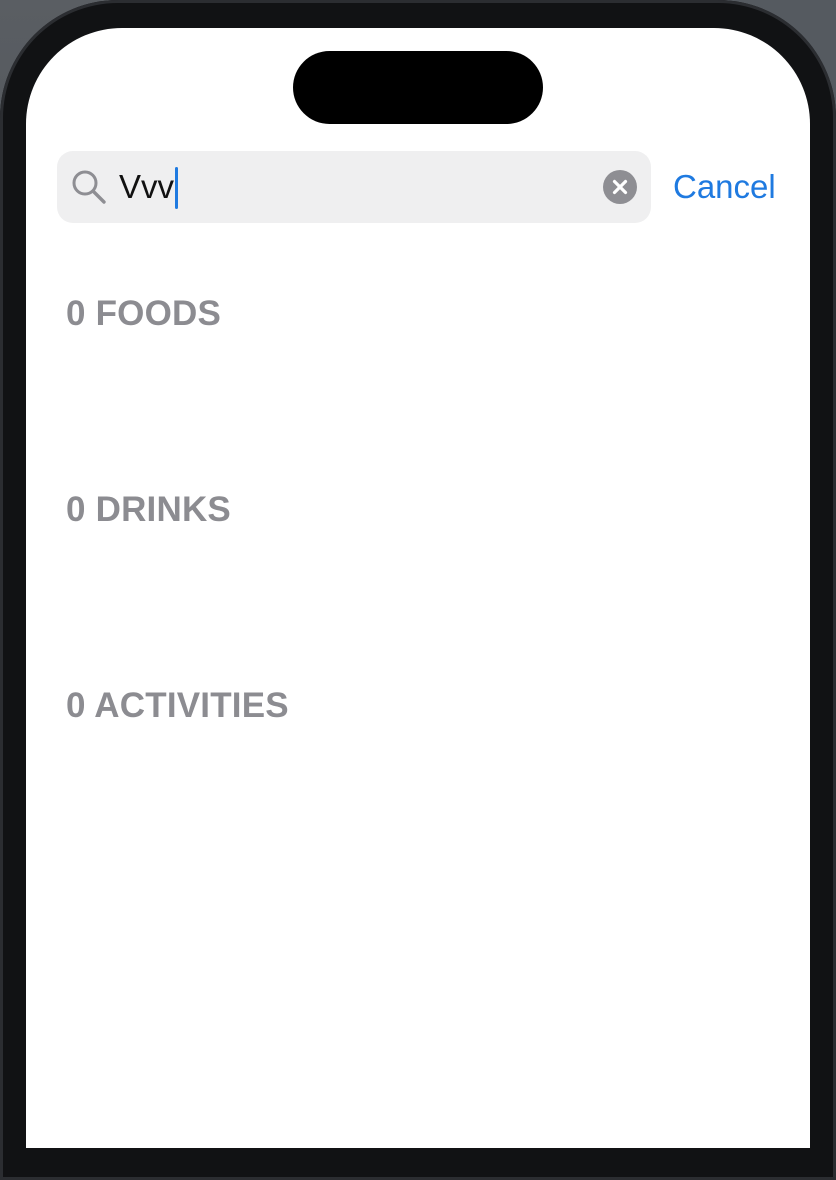 The width and height of the screenshot is (836, 1180). I want to click on xmark-circle-icon, so click(620, 187).